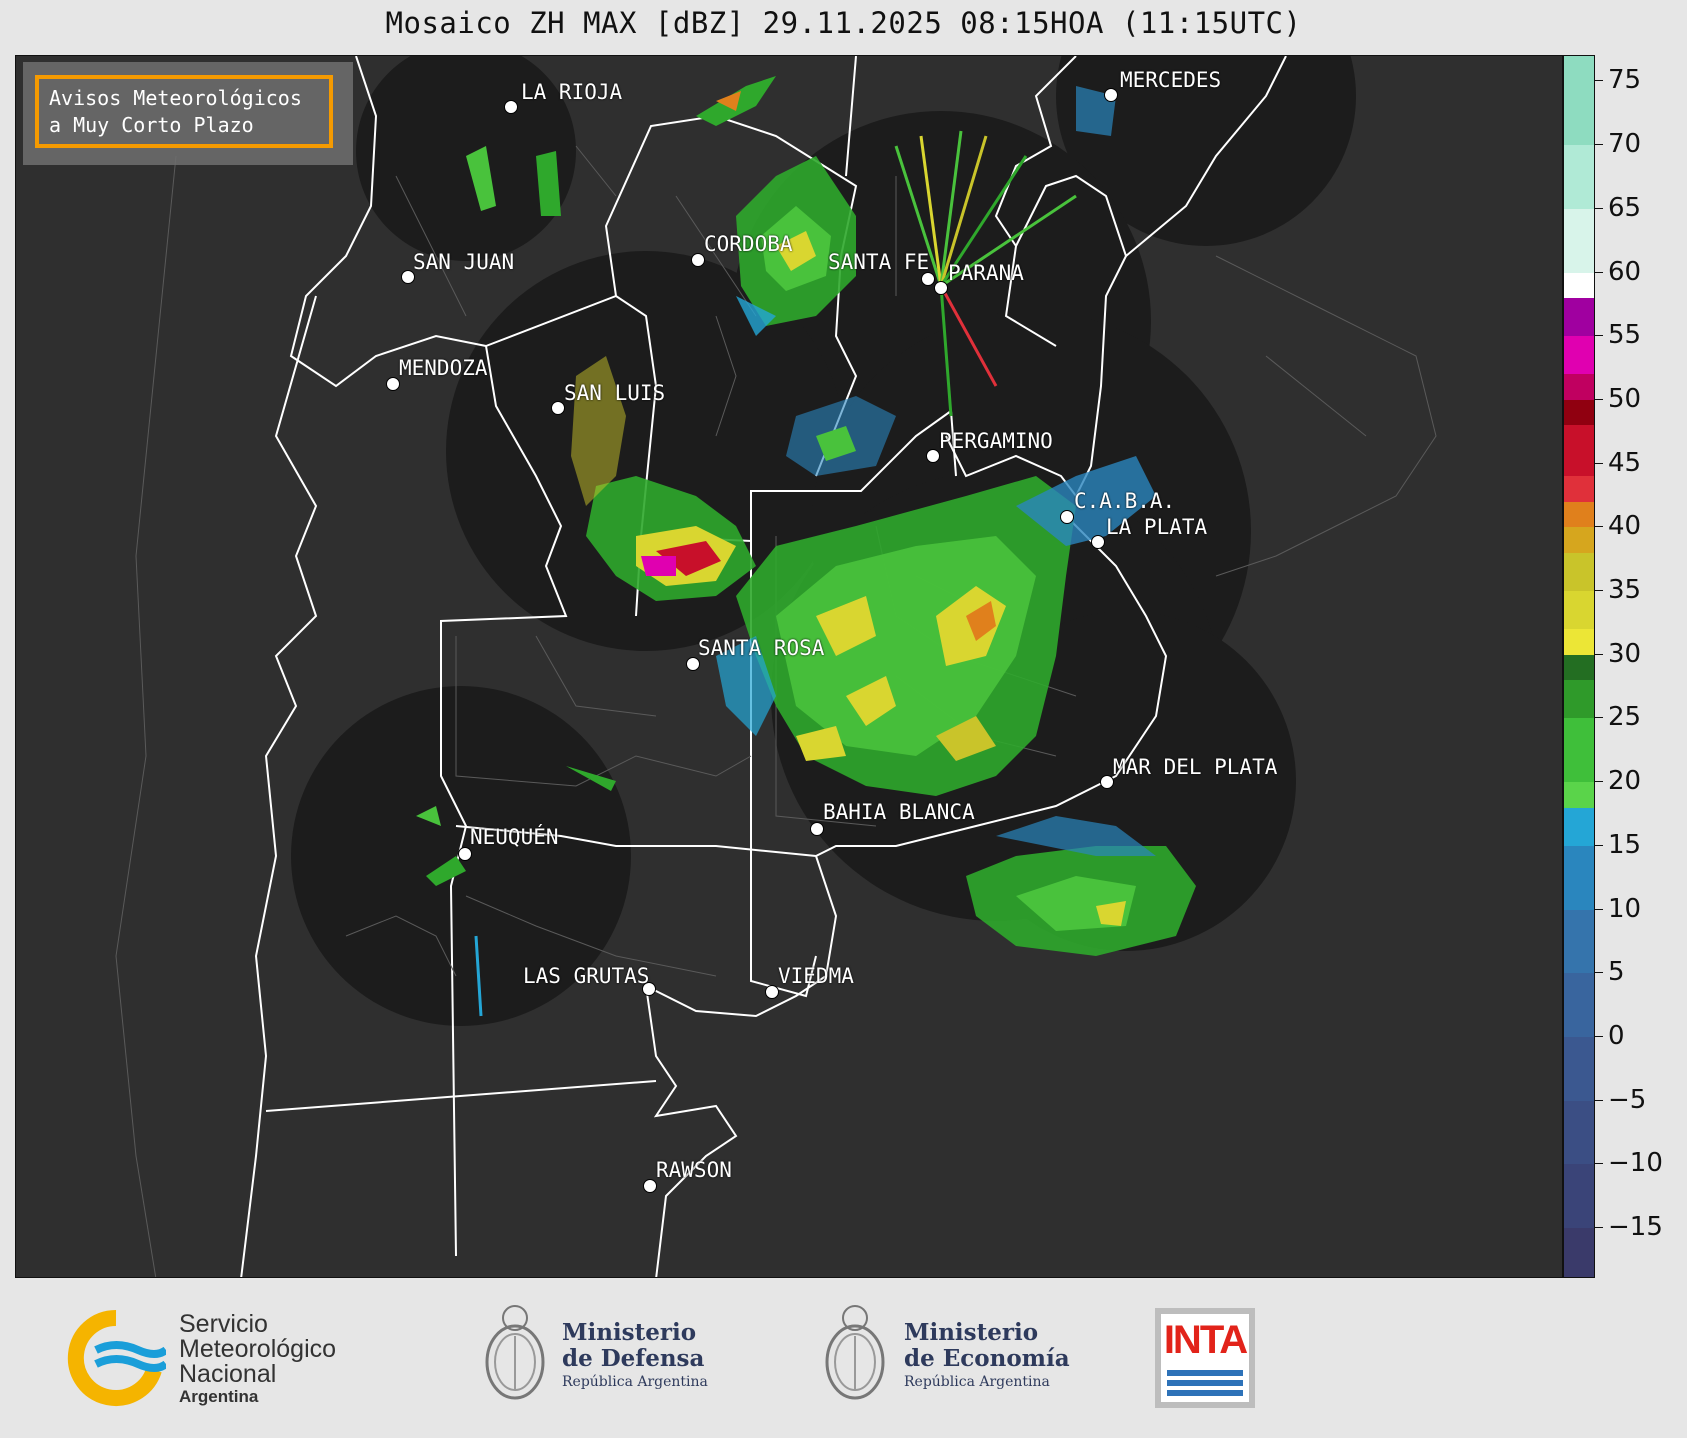 Image resolution: width=1687 pixels, height=1438 pixels. Describe the element at coordinates (1205, 1340) in the screenshot. I see `inta-text: INTA` at that location.